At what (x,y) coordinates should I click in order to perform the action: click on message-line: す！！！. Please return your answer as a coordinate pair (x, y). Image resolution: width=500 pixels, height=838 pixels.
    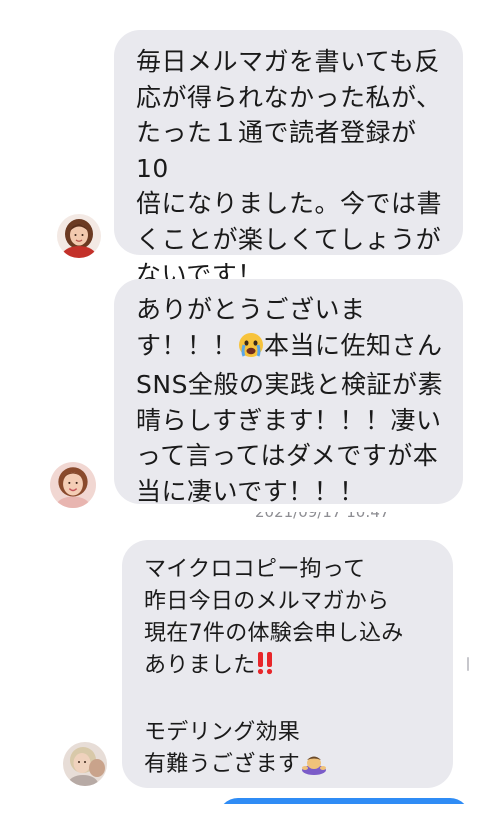
    Looking at the image, I should click on (187, 345).